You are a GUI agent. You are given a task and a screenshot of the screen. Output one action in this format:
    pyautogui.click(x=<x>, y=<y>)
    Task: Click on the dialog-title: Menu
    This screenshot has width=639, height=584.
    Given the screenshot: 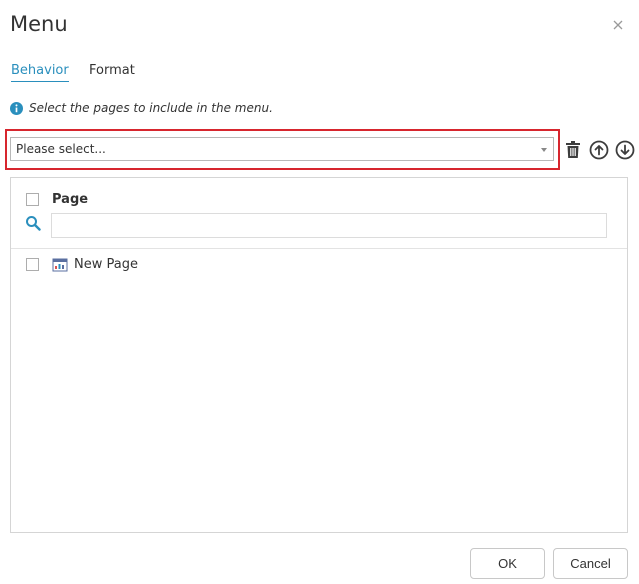 What is the action you would take?
    pyautogui.click(x=39, y=24)
    